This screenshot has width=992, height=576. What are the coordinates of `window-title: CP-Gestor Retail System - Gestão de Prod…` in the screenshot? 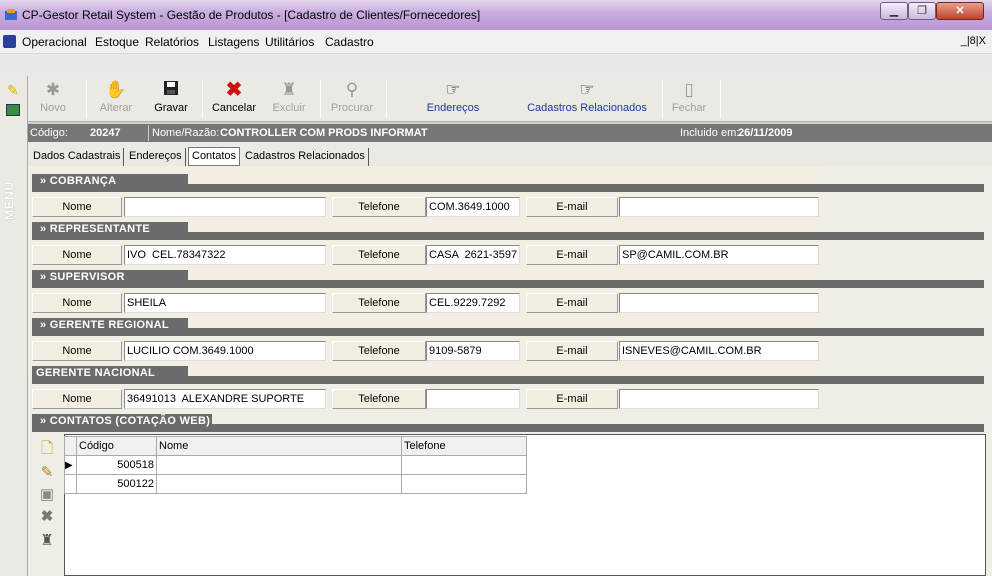 It's located at (251, 15).